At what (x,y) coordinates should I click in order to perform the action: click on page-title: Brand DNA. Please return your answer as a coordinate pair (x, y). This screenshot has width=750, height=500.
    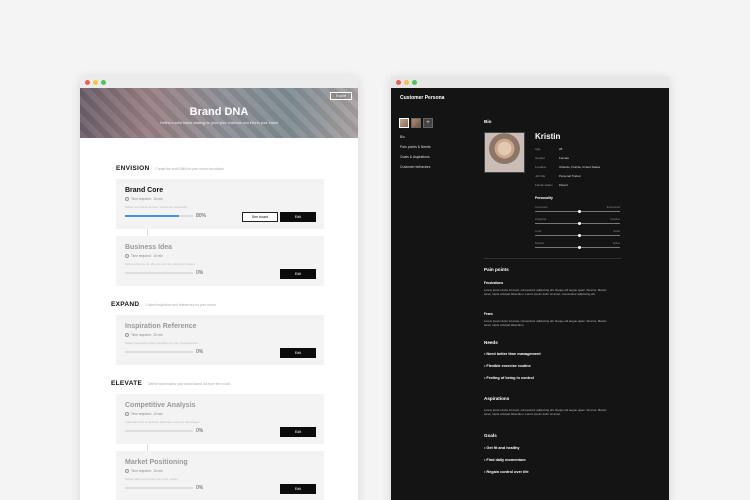
    Looking at the image, I should click on (219, 111).